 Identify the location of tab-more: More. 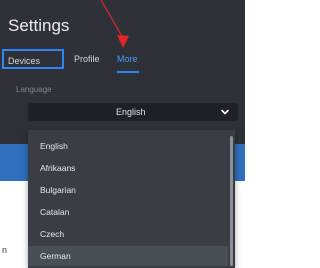
(127, 59).